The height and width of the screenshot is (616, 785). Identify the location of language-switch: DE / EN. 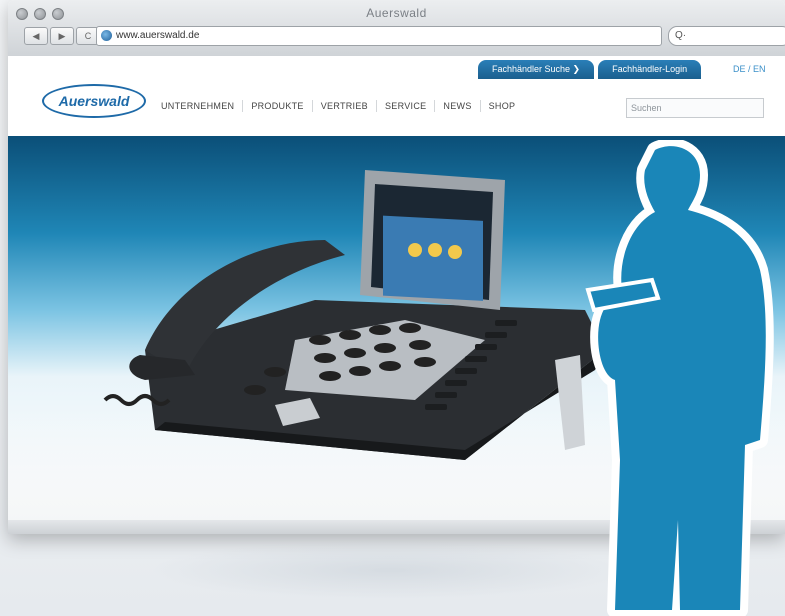
(749, 69).